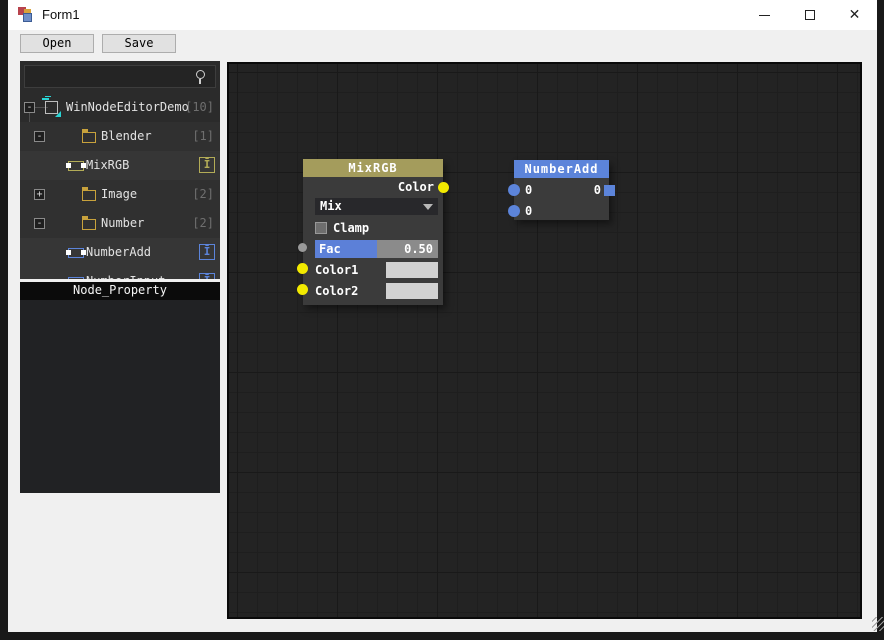 The height and width of the screenshot is (640, 884). Describe the element at coordinates (50, 106) in the screenshot. I see `editor-icon` at that location.